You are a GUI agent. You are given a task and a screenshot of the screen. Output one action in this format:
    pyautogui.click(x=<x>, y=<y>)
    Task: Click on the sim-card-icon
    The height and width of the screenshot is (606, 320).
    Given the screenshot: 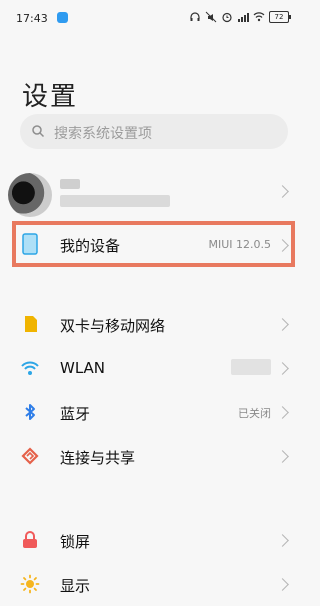 What is the action you would take?
    pyautogui.click(x=31, y=324)
    